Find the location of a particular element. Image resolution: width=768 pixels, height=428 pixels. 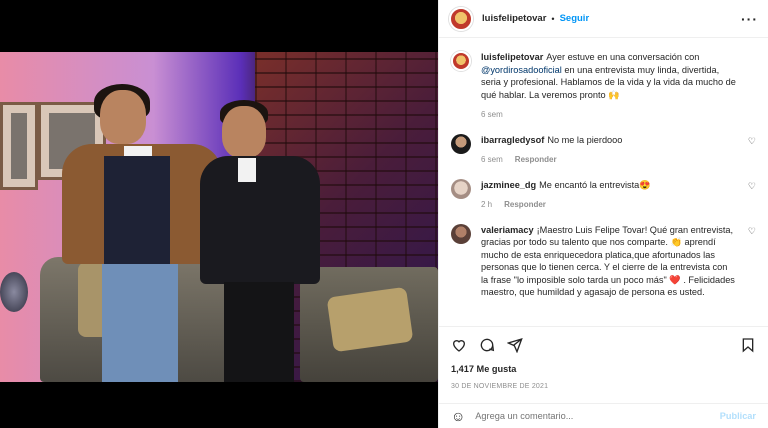

lamp is located at coordinates (14, 292).